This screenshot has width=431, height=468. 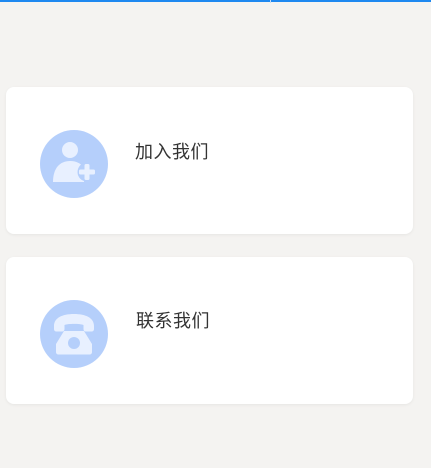 I want to click on telephone-icon, so click(x=74, y=334).